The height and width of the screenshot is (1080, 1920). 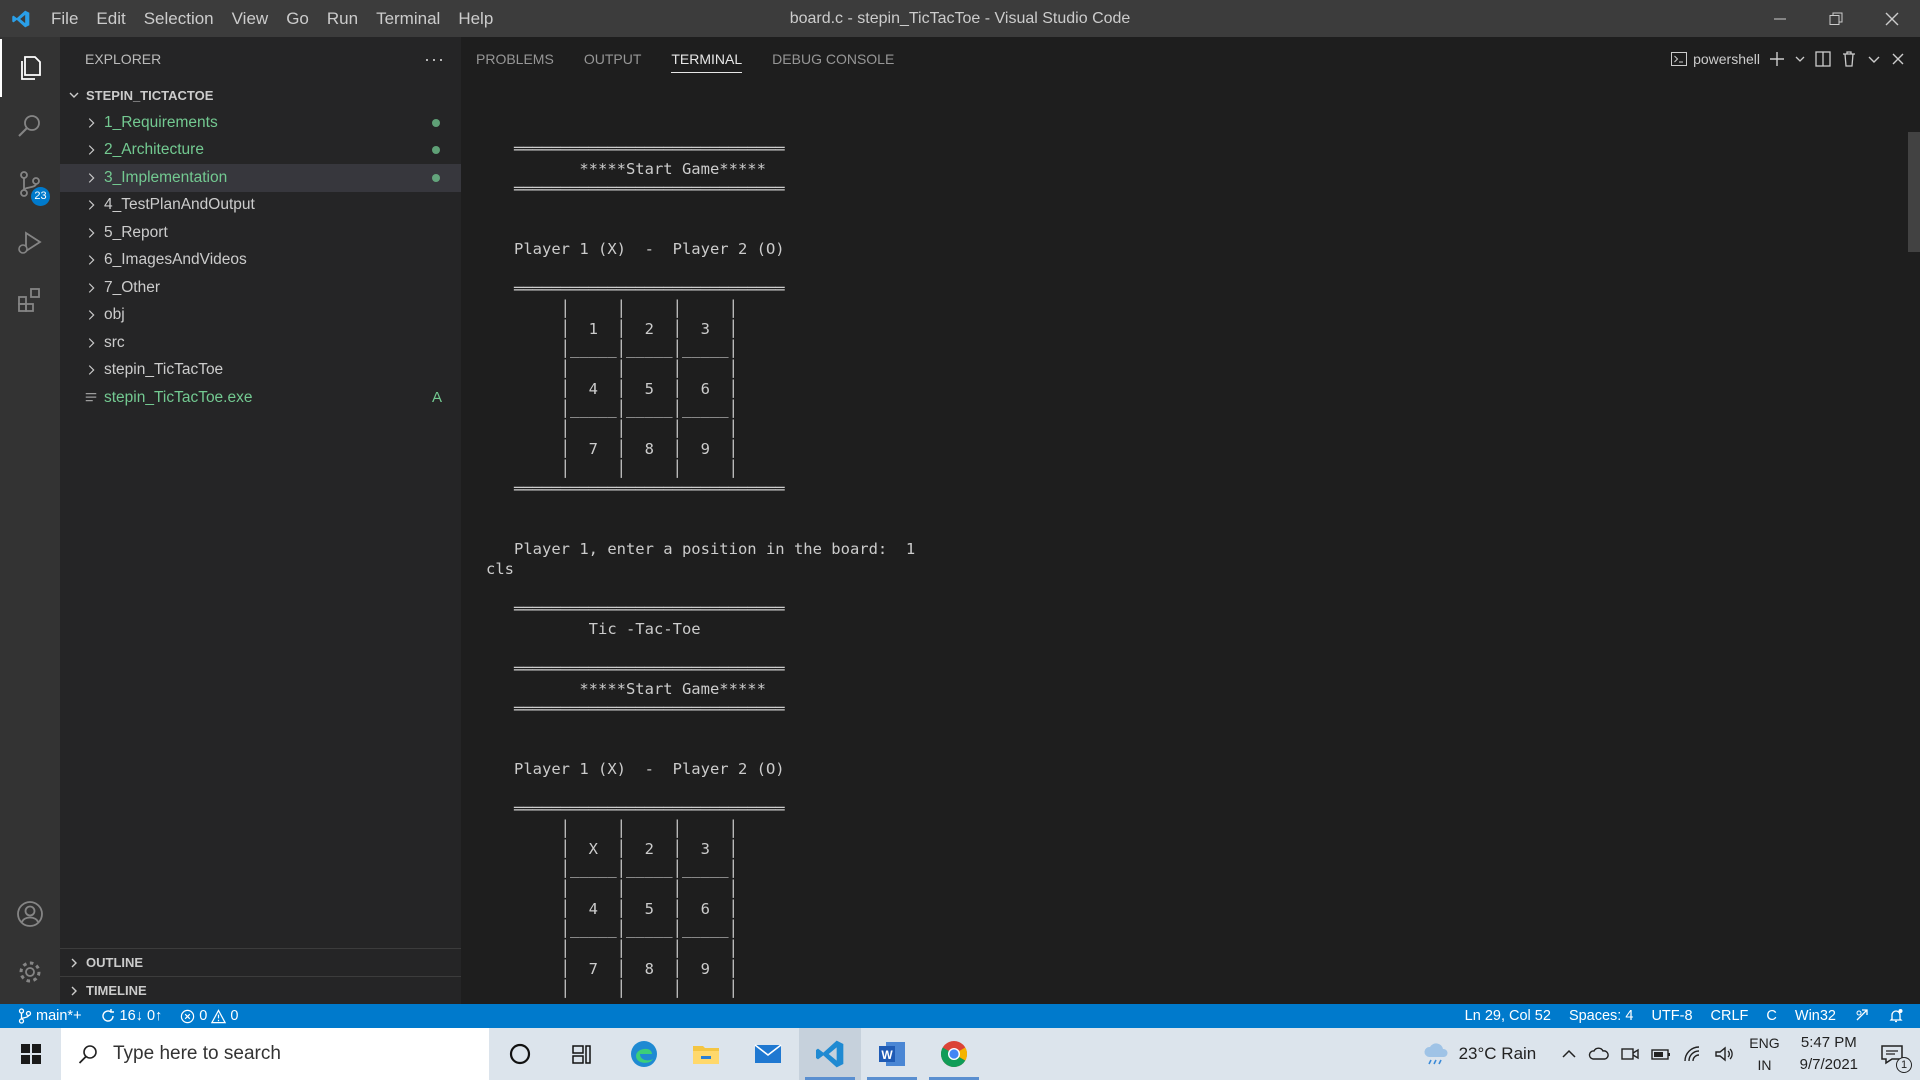 I want to click on panel-actions: powershell, so click(x=1788, y=59).